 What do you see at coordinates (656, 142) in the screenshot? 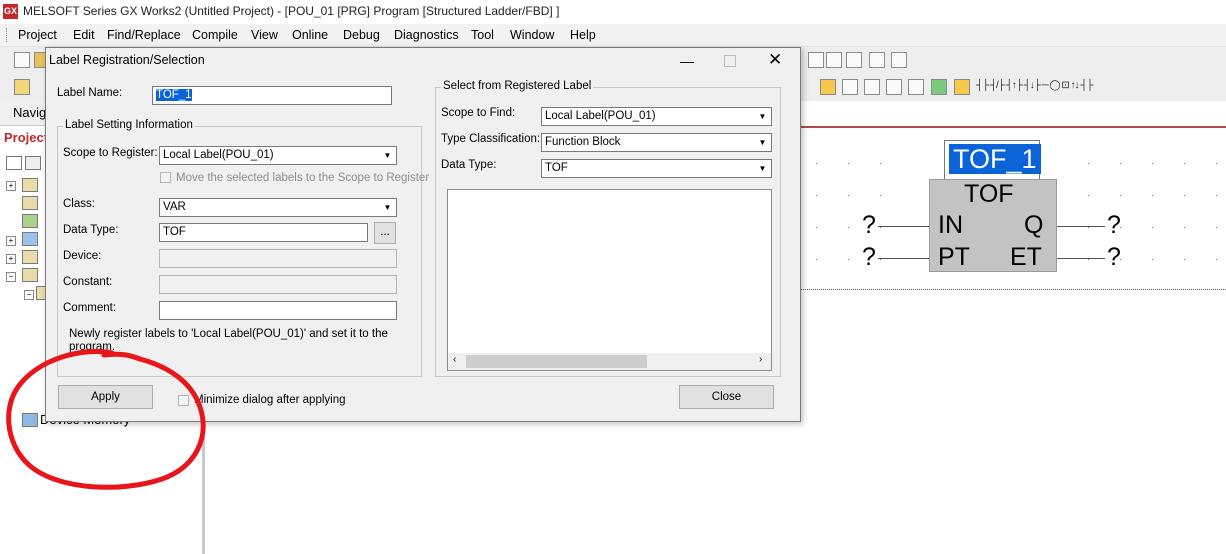
I see `type-class-select: Function Block ▼` at bounding box center [656, 142].